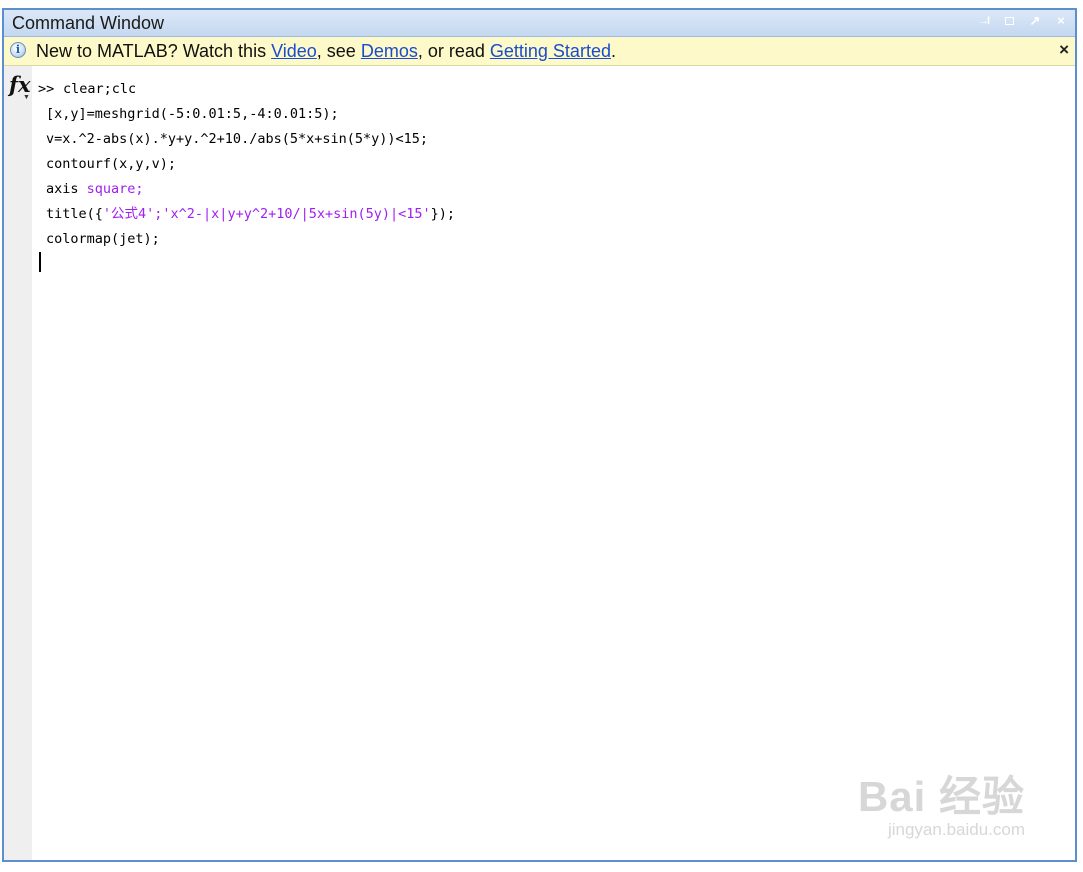 The width and height of the screenshot is (1083, 872). Describe the element at coordinates (18, 50) in the screenshot. I see `info-icon: i` at that location.